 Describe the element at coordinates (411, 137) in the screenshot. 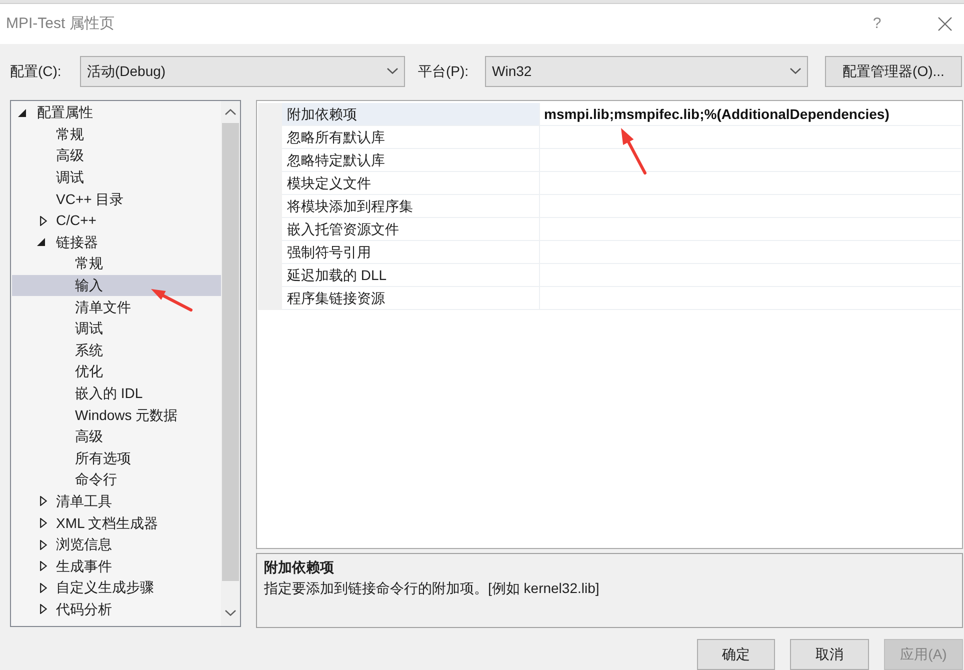

I see `property-name: 忽略所有默认库` at that location.